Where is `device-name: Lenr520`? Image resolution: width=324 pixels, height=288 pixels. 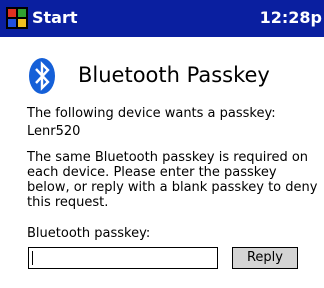 device-name: Lenr520 is located at coordinates (54, 131).